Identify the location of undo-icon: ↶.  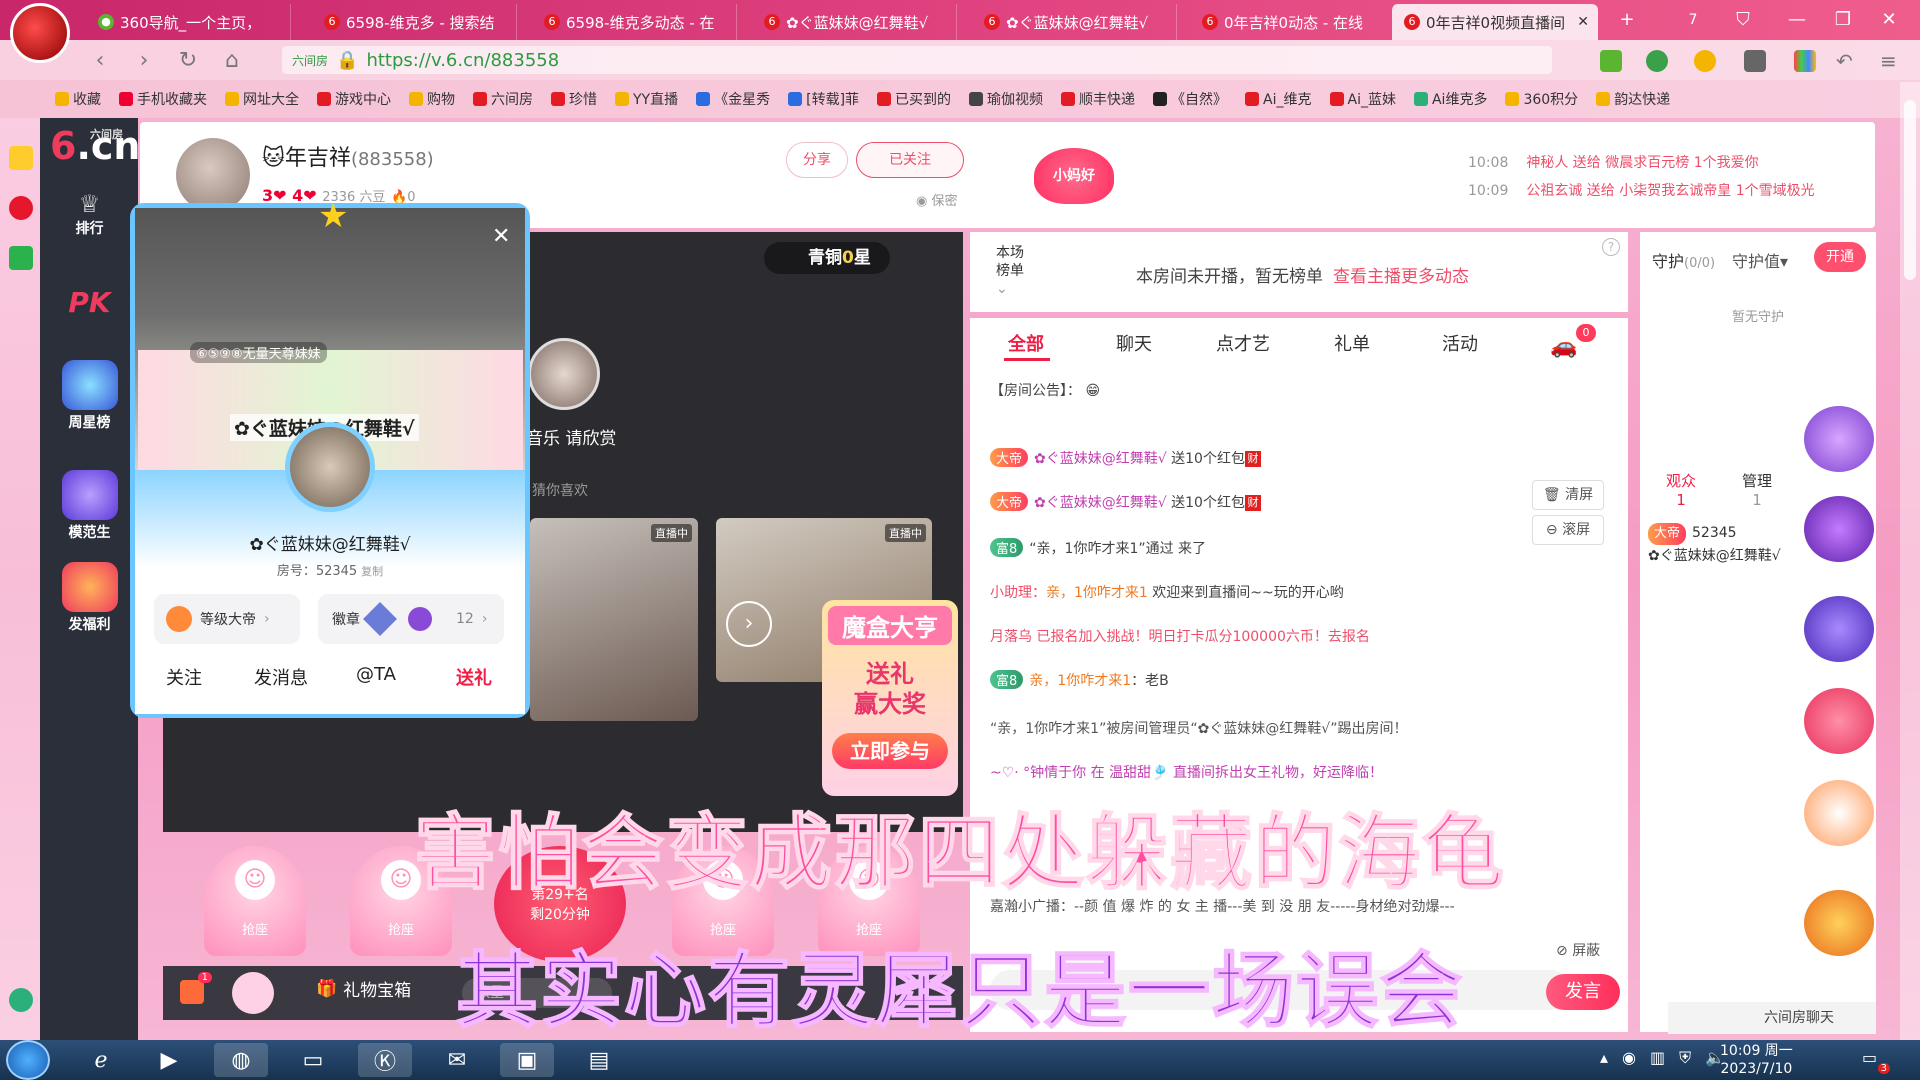
(1847, 61).